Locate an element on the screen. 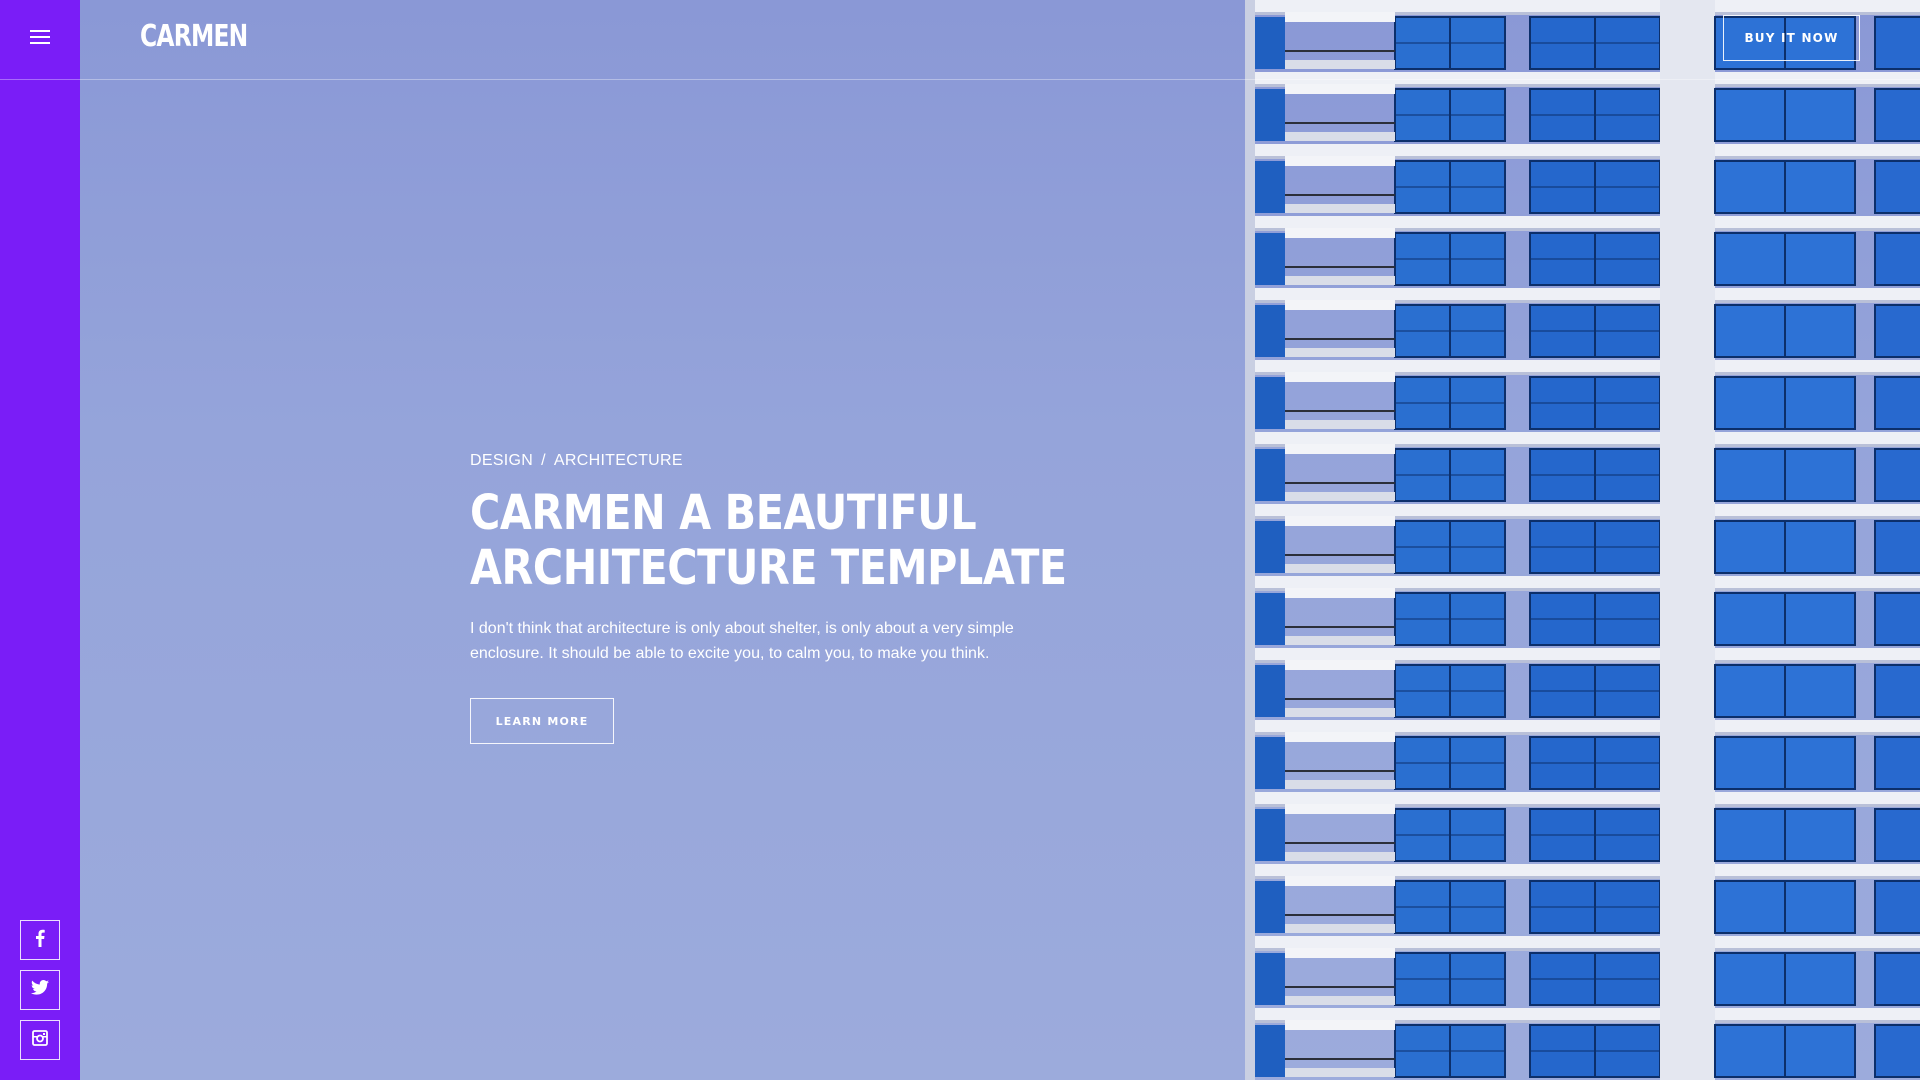 Image resolution: width=1920 pixels, height=1080 pixels. instagram-icon is located at coordinates (40, 1040).